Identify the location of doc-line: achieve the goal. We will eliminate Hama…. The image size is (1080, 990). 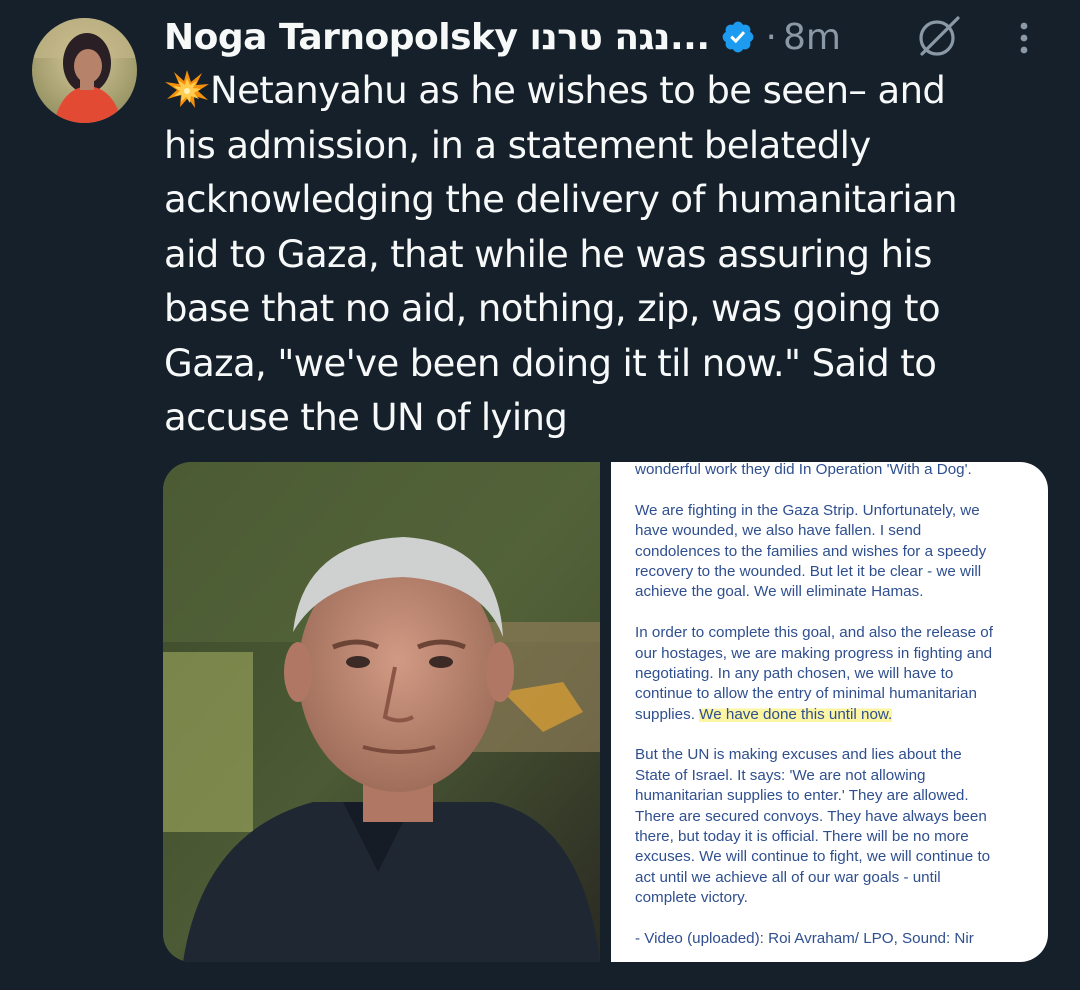
(779, 592).